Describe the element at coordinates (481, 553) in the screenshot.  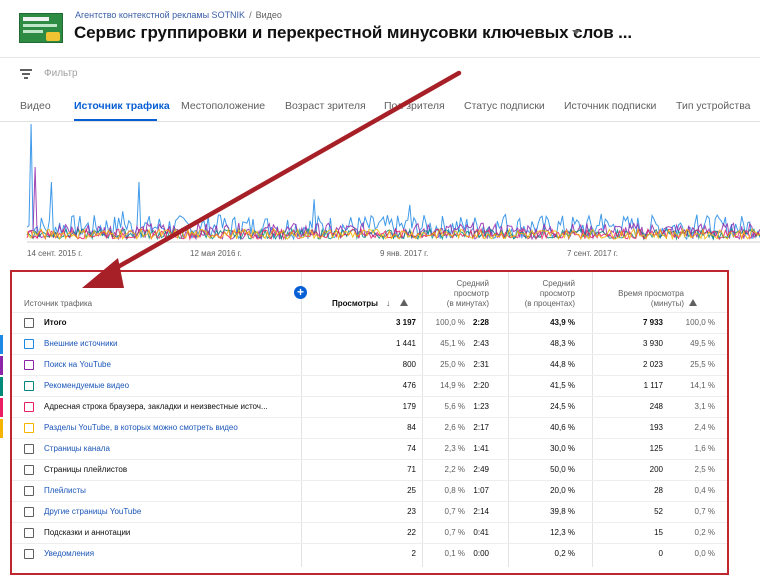
I see `avg-duration-value: 0:00` at that location.